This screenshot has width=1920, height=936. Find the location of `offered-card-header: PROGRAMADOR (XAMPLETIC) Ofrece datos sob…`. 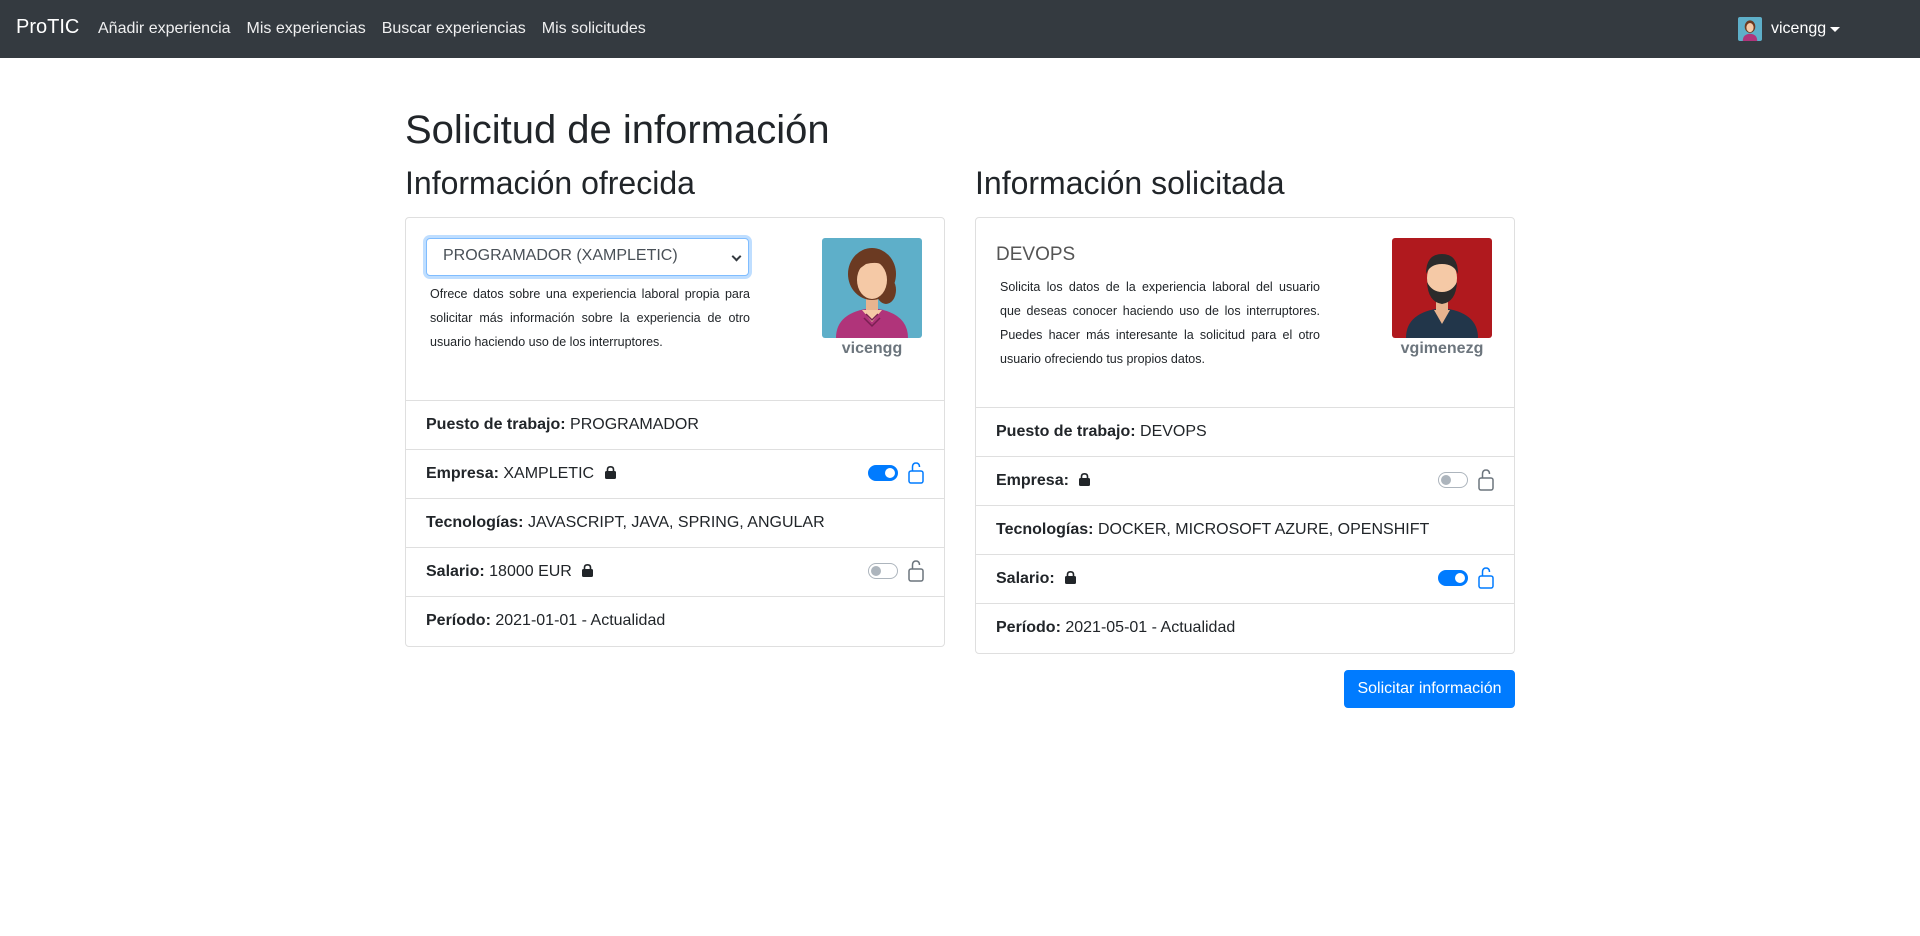

offered-card-header: PROGRAMADOR (XAMPLETIC) Ofrece datos sob… is located at coordinates (675, 309).